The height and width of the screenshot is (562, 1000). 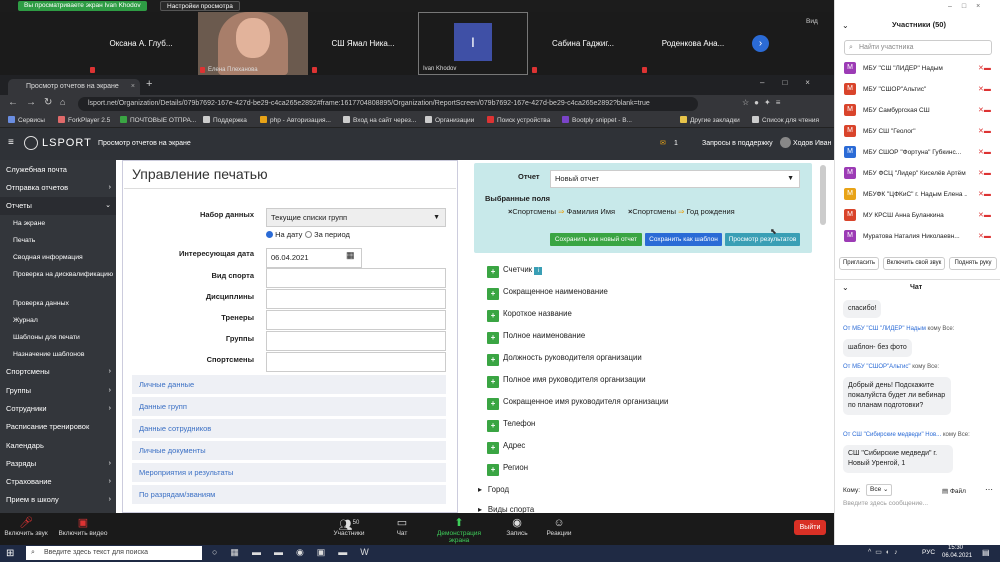 I want to click on support-link: Запросы в поддержку, so click(x=737, y=143).